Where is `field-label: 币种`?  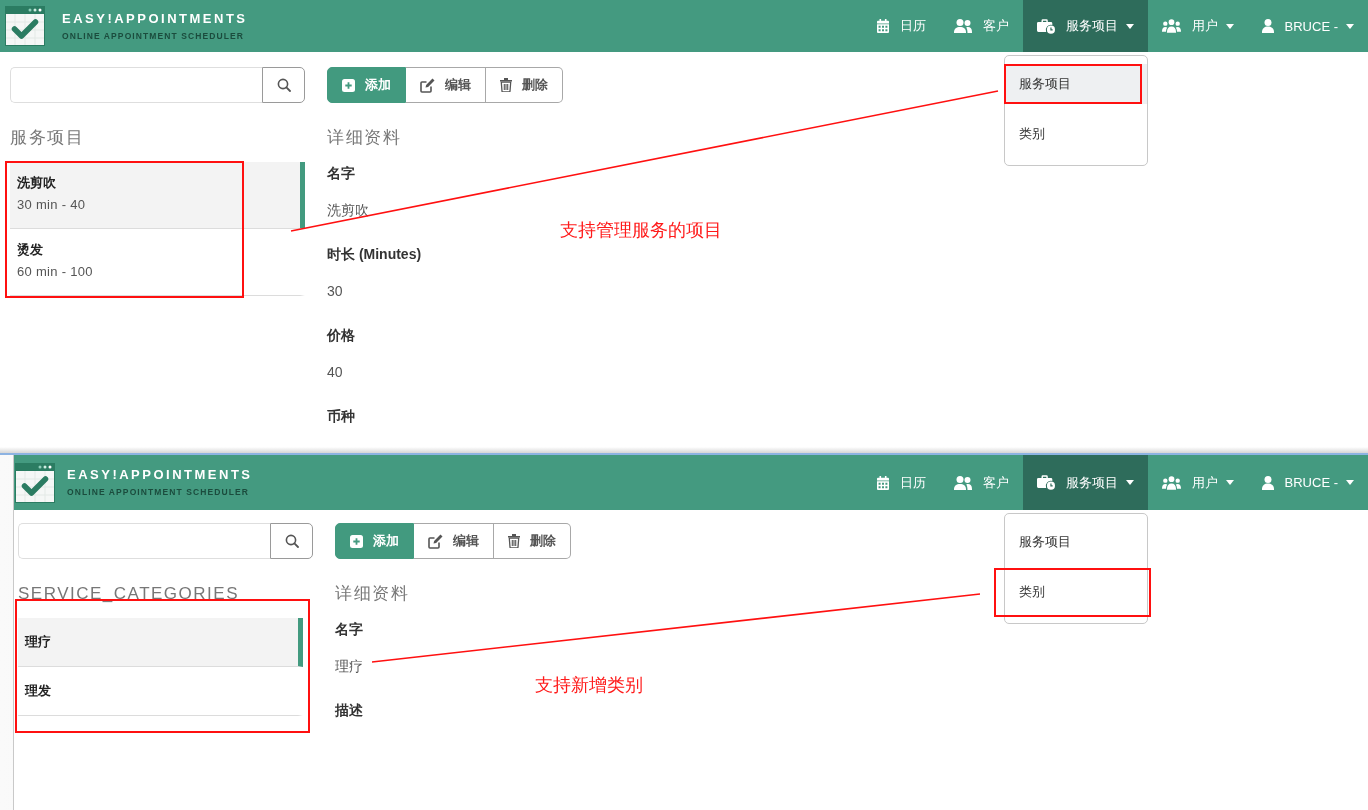 field-label: 币种 is located at coordinates (341, 416).